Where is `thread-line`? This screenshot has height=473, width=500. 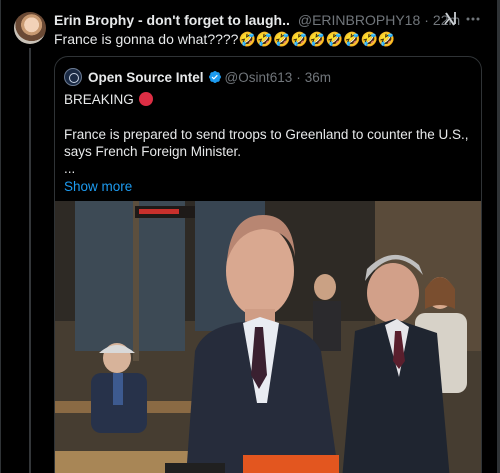 thread-line is located at coordinates (30, 260).